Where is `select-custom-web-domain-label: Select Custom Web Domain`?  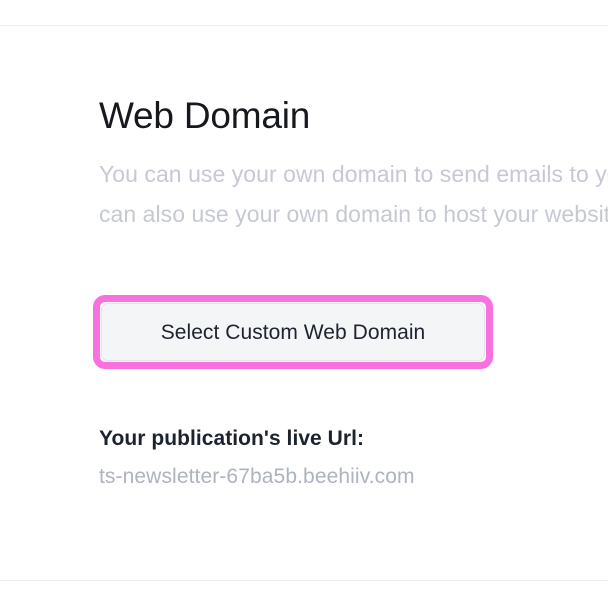
select-custom-web-domain-label: Select Custom Web Domain is located at coordinates (293, 332).